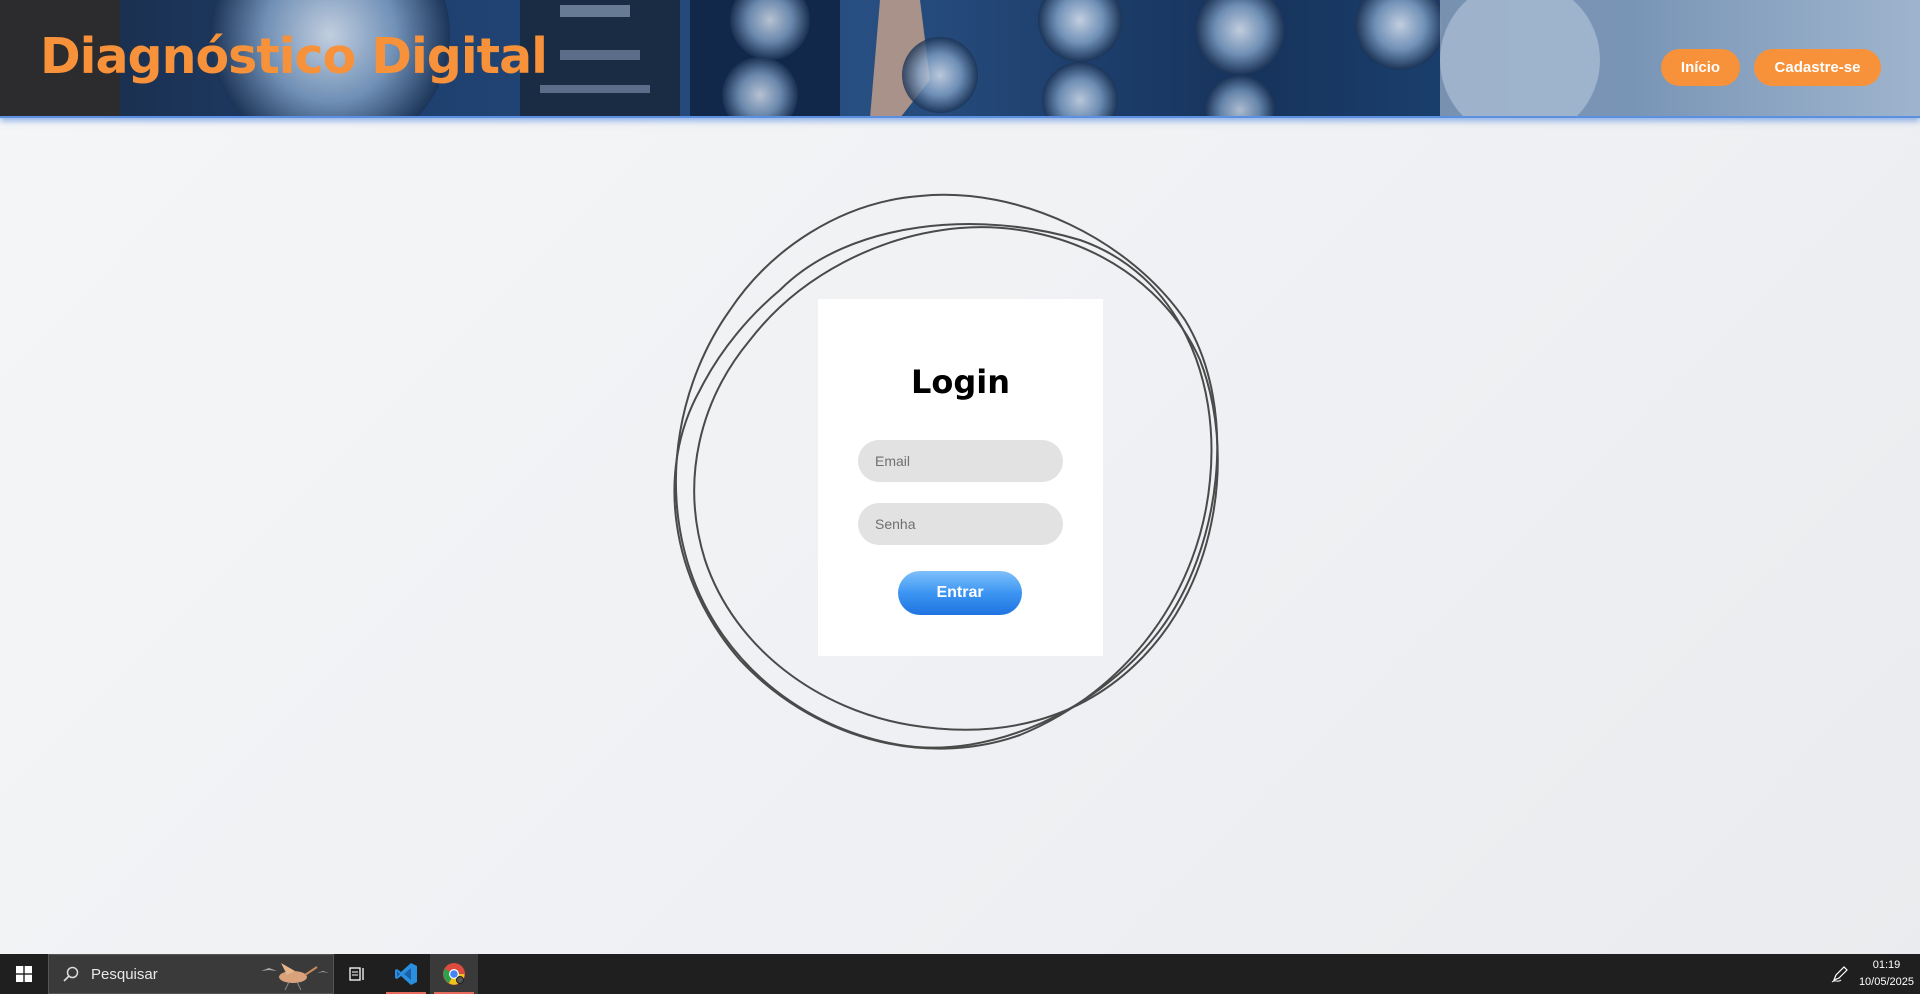  Describe the element at coordinates (1887, 974) in the screenshot. I see `taskbar-clock: 01:19 10/05/2025` at that location.